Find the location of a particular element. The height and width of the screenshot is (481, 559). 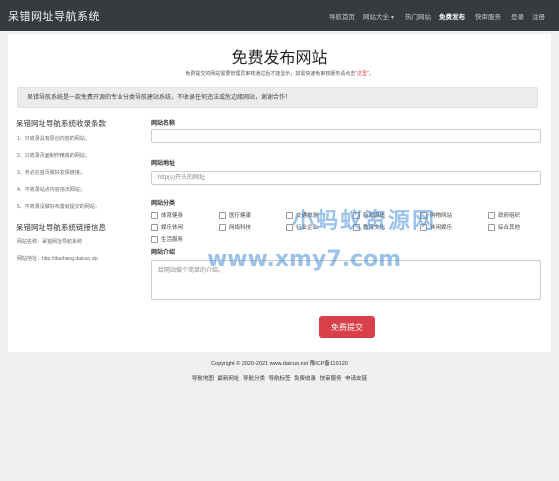

category-checkbox: 娱乐休闲 is located at coordinates (167, 227).